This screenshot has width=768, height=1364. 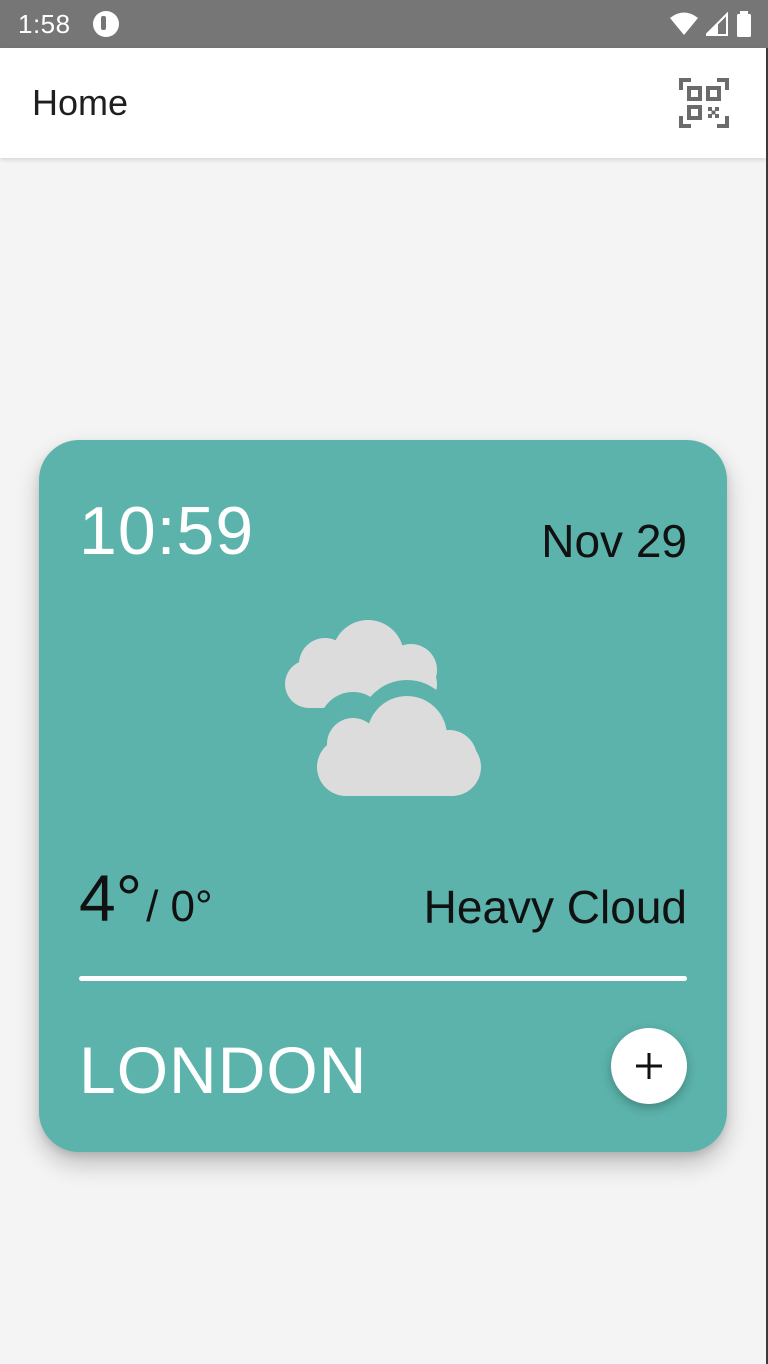 I want to click on status-right, so click(x=711, y=24).